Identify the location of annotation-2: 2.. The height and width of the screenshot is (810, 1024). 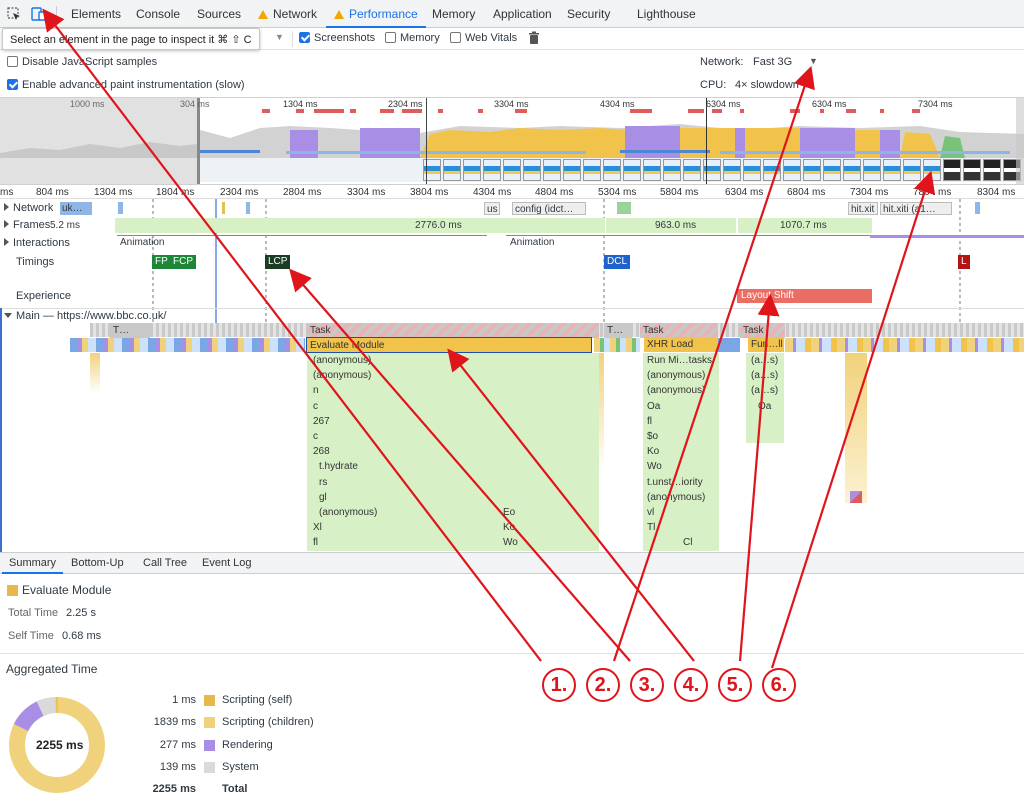
(603, 685).